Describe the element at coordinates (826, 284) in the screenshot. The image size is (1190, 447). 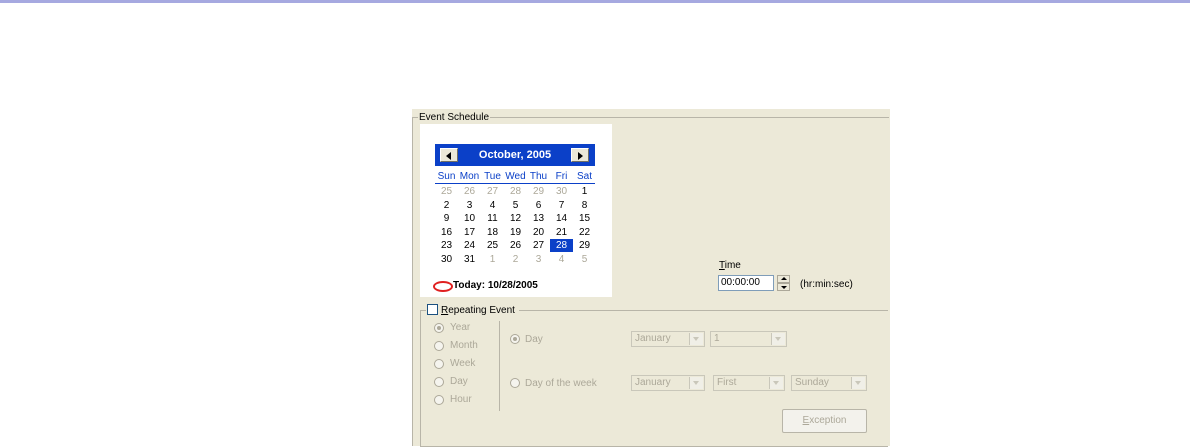
I see `time-format-hint: (hr:min:sec)` at that location.